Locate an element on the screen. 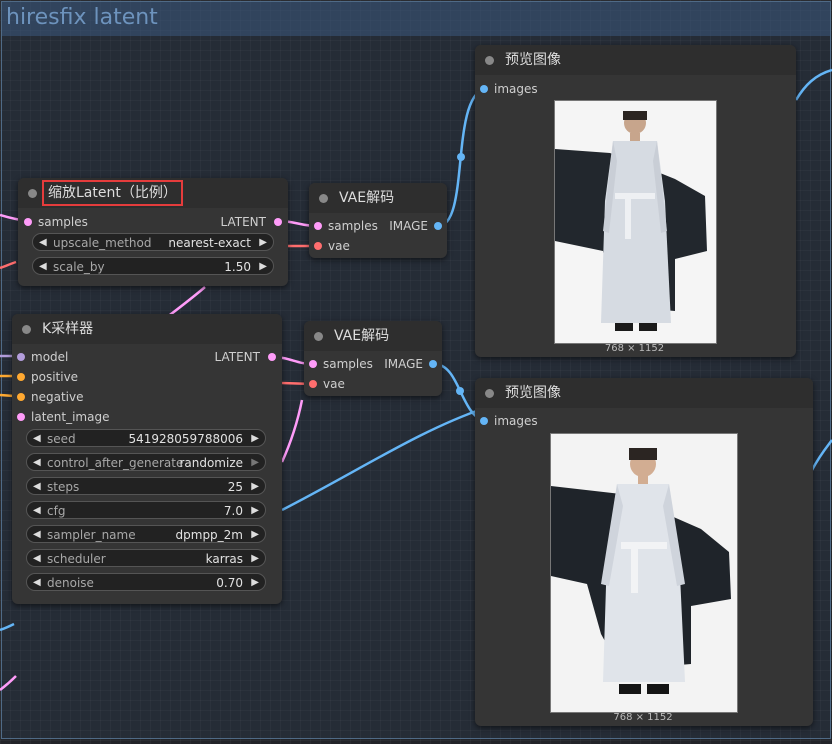  slot-label: IMAGE is located at coordinates (403, 364).